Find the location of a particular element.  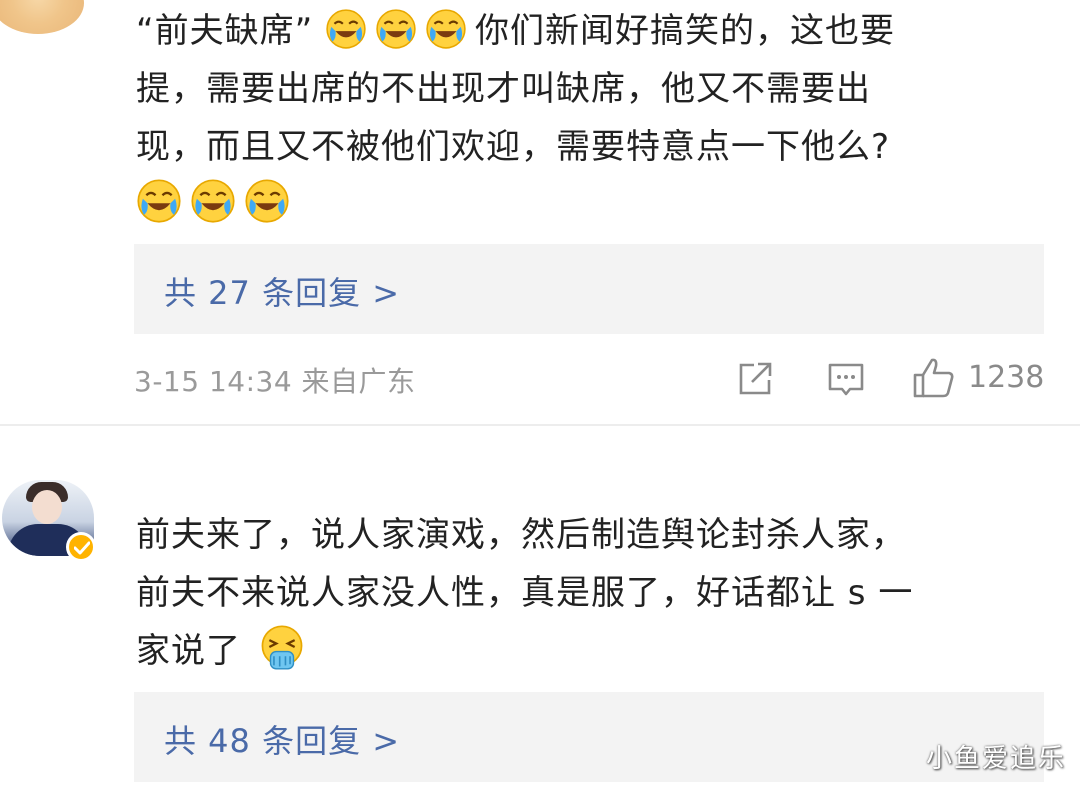

comment-line: 现，而且又不被他们欢迎，需要特意点一下他么? is located at coordinates (513, 147).